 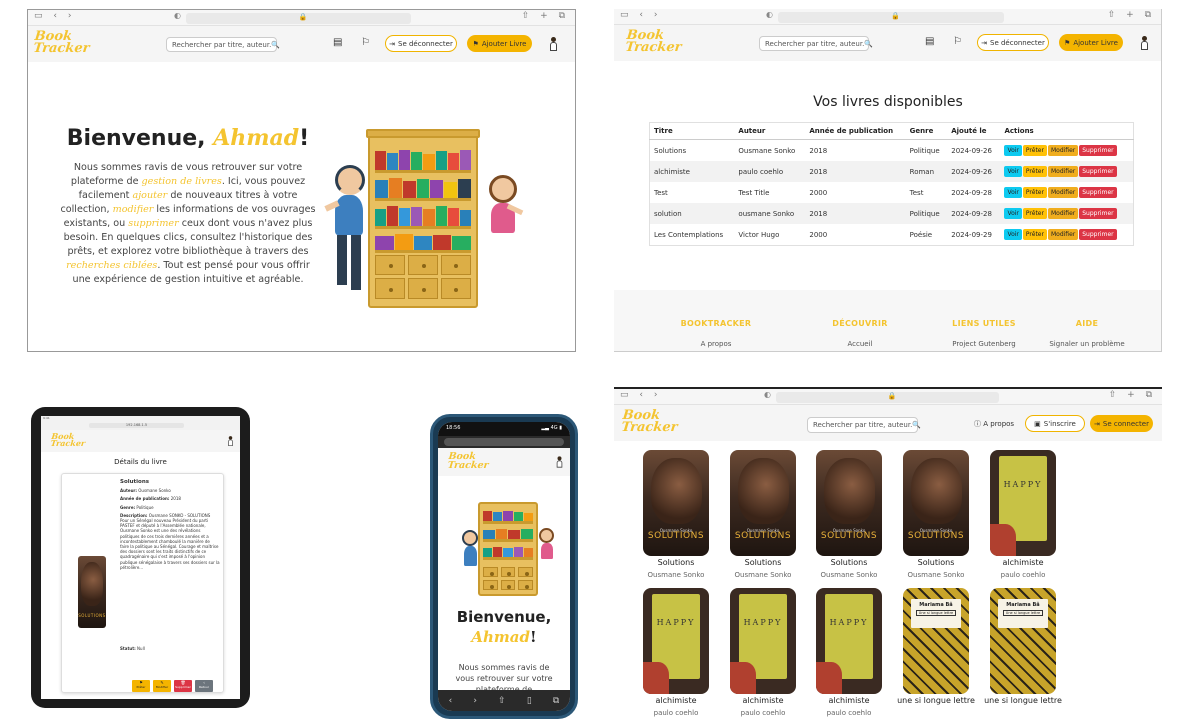 What do you see at coordinates (984, 344) in the screenshot?
I see `footer-link: Project Gutenberg` at bounding box center [984, 344].